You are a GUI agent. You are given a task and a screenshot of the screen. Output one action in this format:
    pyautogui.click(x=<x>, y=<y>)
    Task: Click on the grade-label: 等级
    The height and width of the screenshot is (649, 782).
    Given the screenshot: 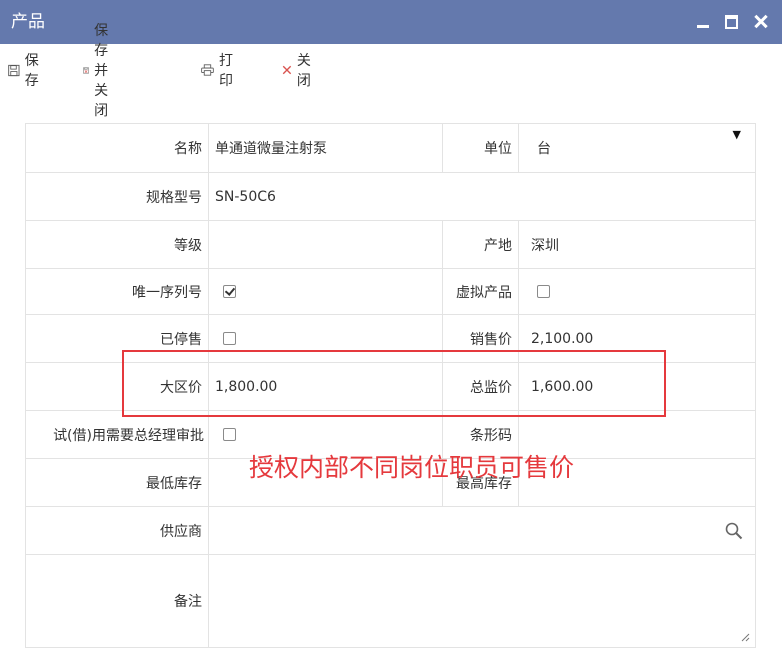 What is the action you would take?
    pyautogui.click(x=117, y=244)
    